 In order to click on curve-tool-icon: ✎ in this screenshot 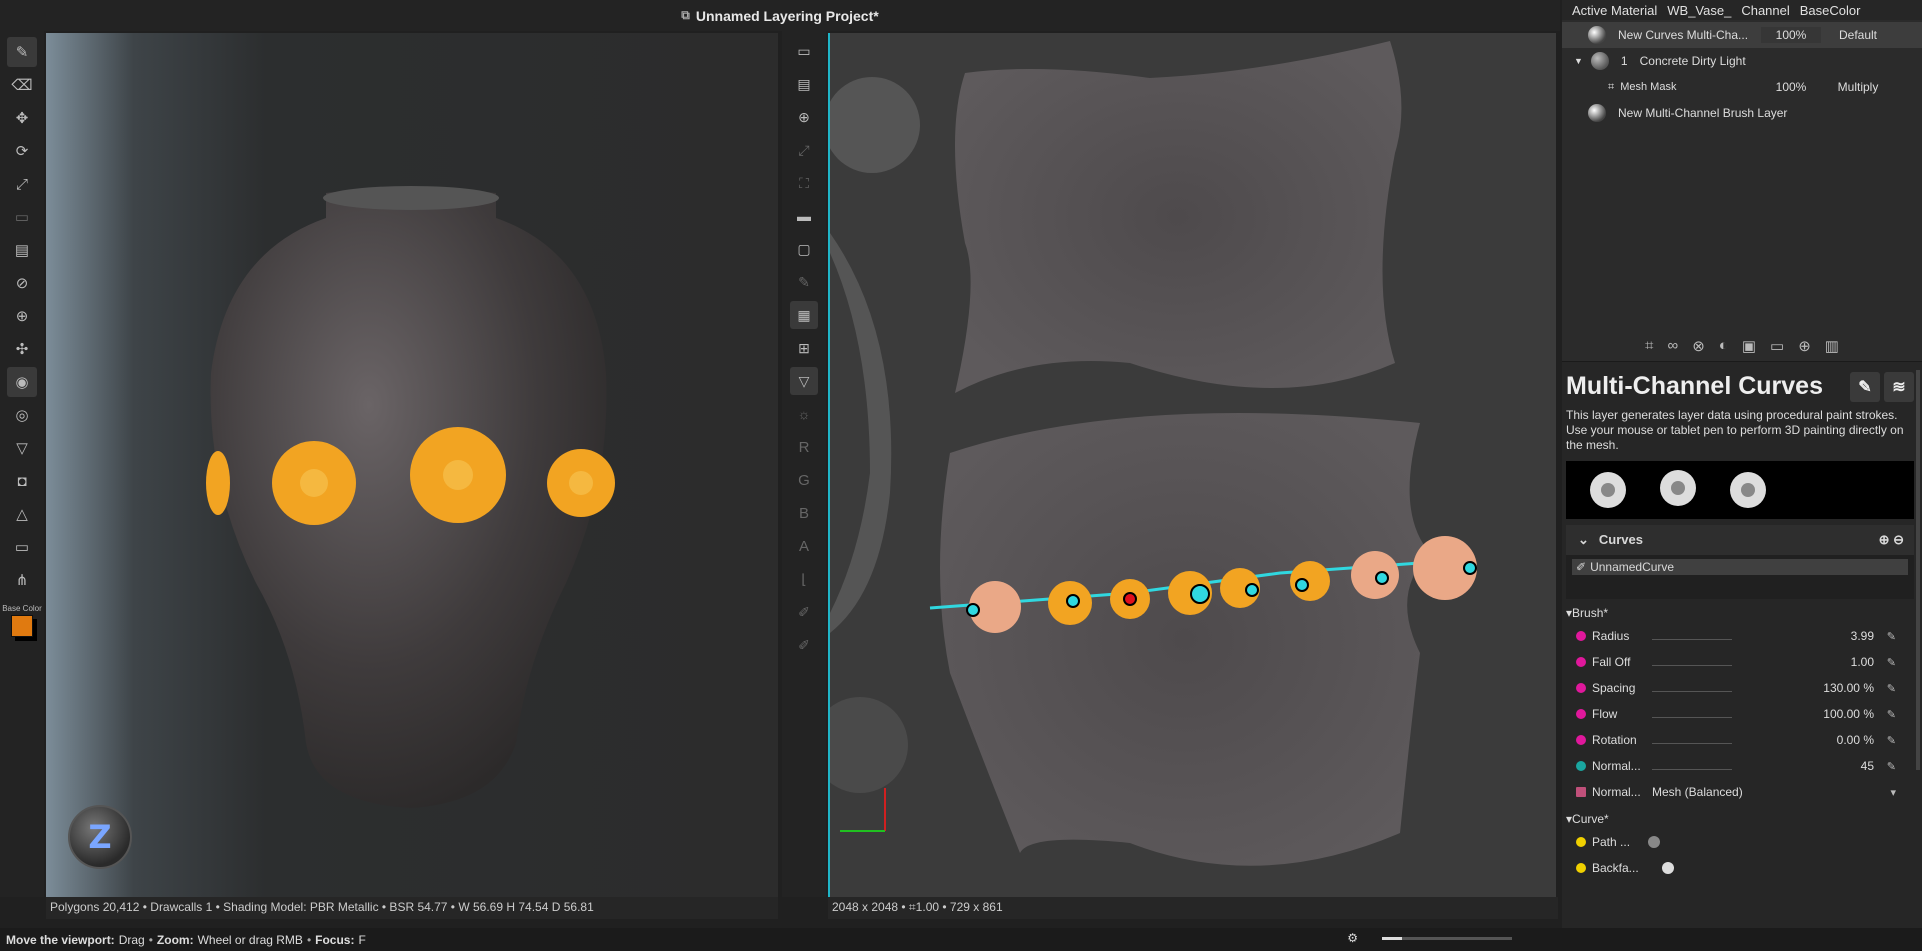, I will do `click(1865, 387)`.